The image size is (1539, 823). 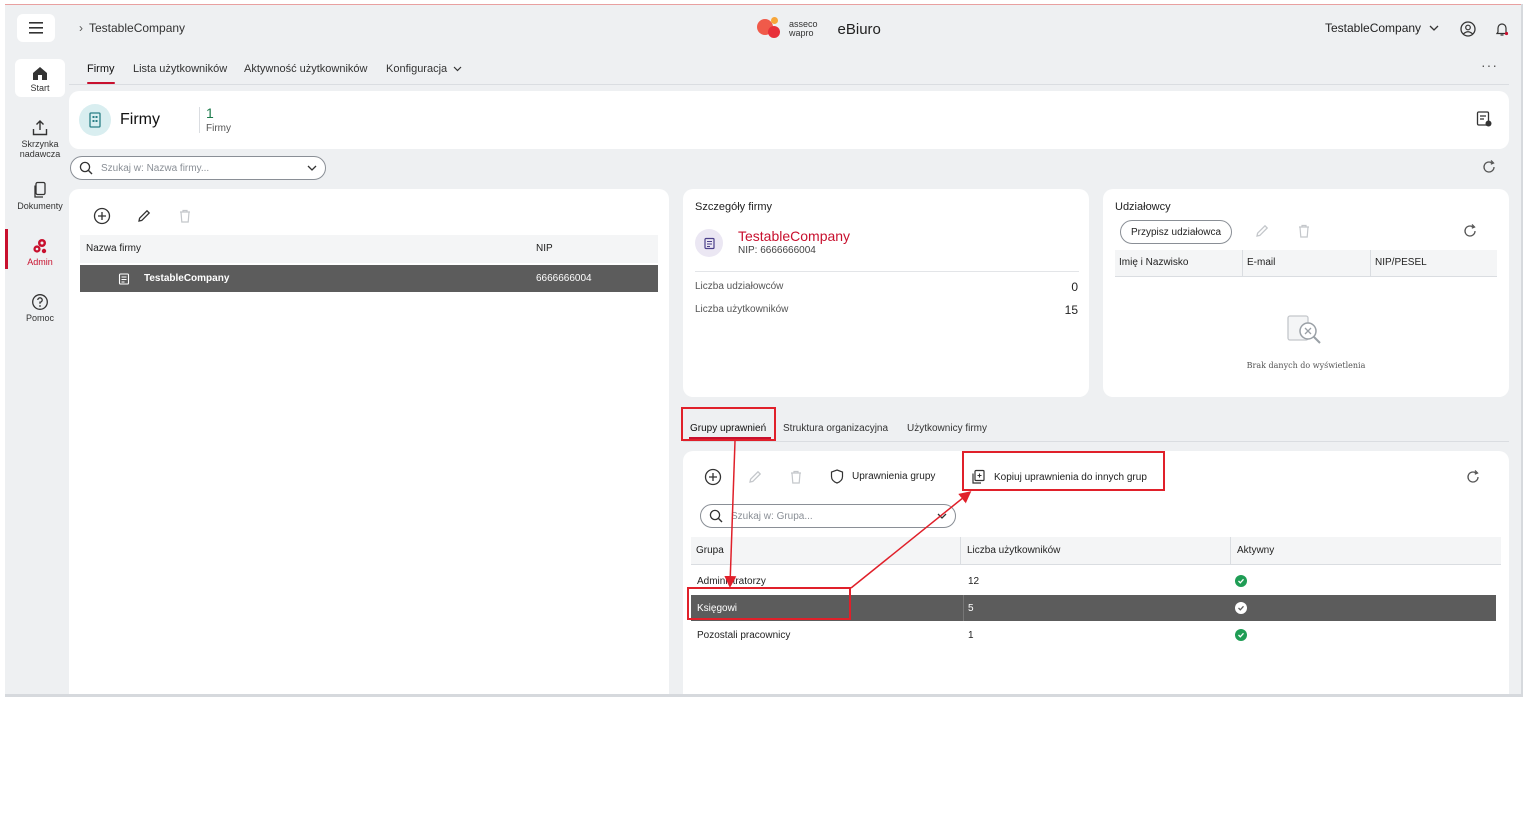 What do you see at coordinates (739, 286) in the screenshot?
I see `stat-label-shareholders: Liczba udziałowców` at bounding box center [739, 286].